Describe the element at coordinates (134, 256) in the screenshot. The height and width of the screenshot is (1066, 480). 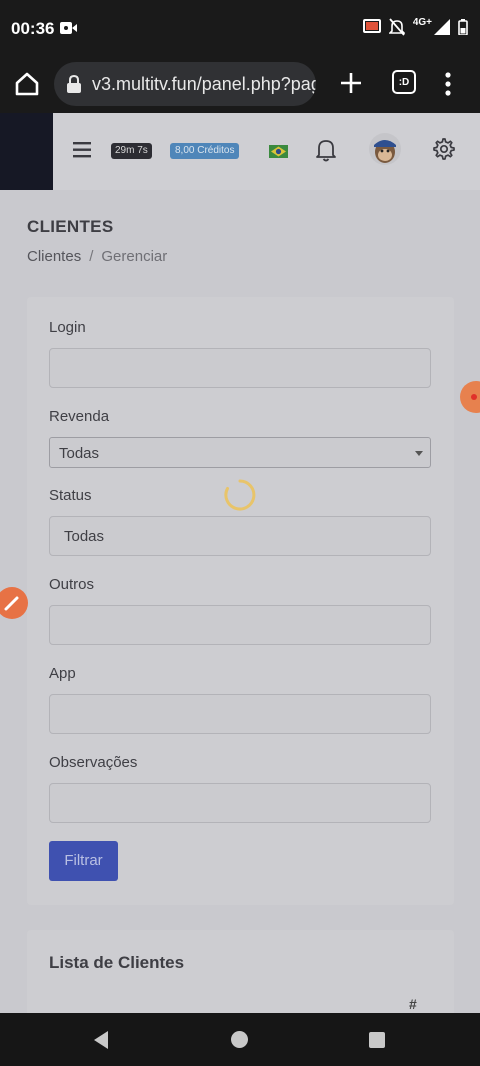
I see `breadcrumb-current: Gerenciar` at that location.